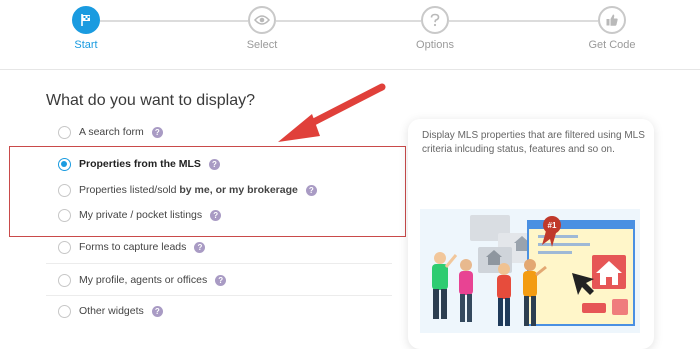 The height and width of the screenshot is (349, 700). I want to click on step-label: Get Code, so click(612, 45).